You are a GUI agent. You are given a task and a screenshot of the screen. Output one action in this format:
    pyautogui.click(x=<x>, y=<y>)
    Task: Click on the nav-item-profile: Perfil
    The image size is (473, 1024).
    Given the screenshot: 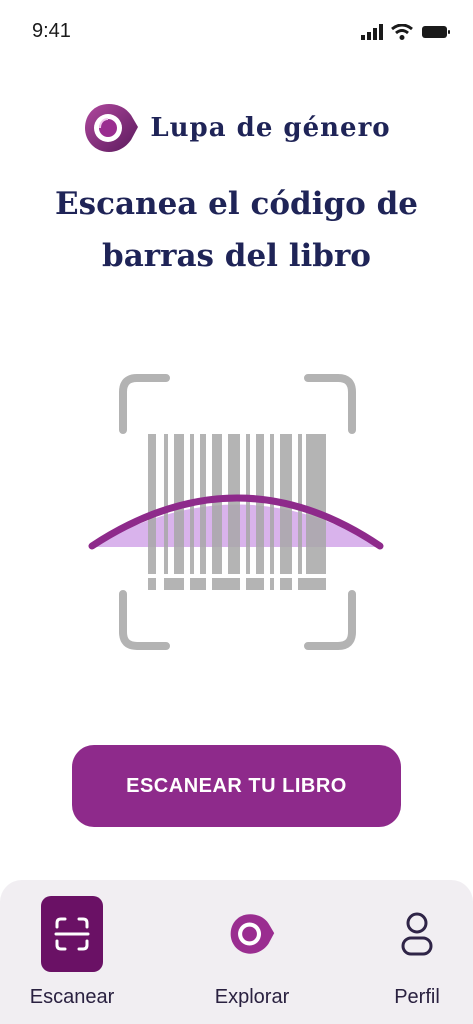 What is the action you would take?
    pyautogui.click(x=407, y=952)
    